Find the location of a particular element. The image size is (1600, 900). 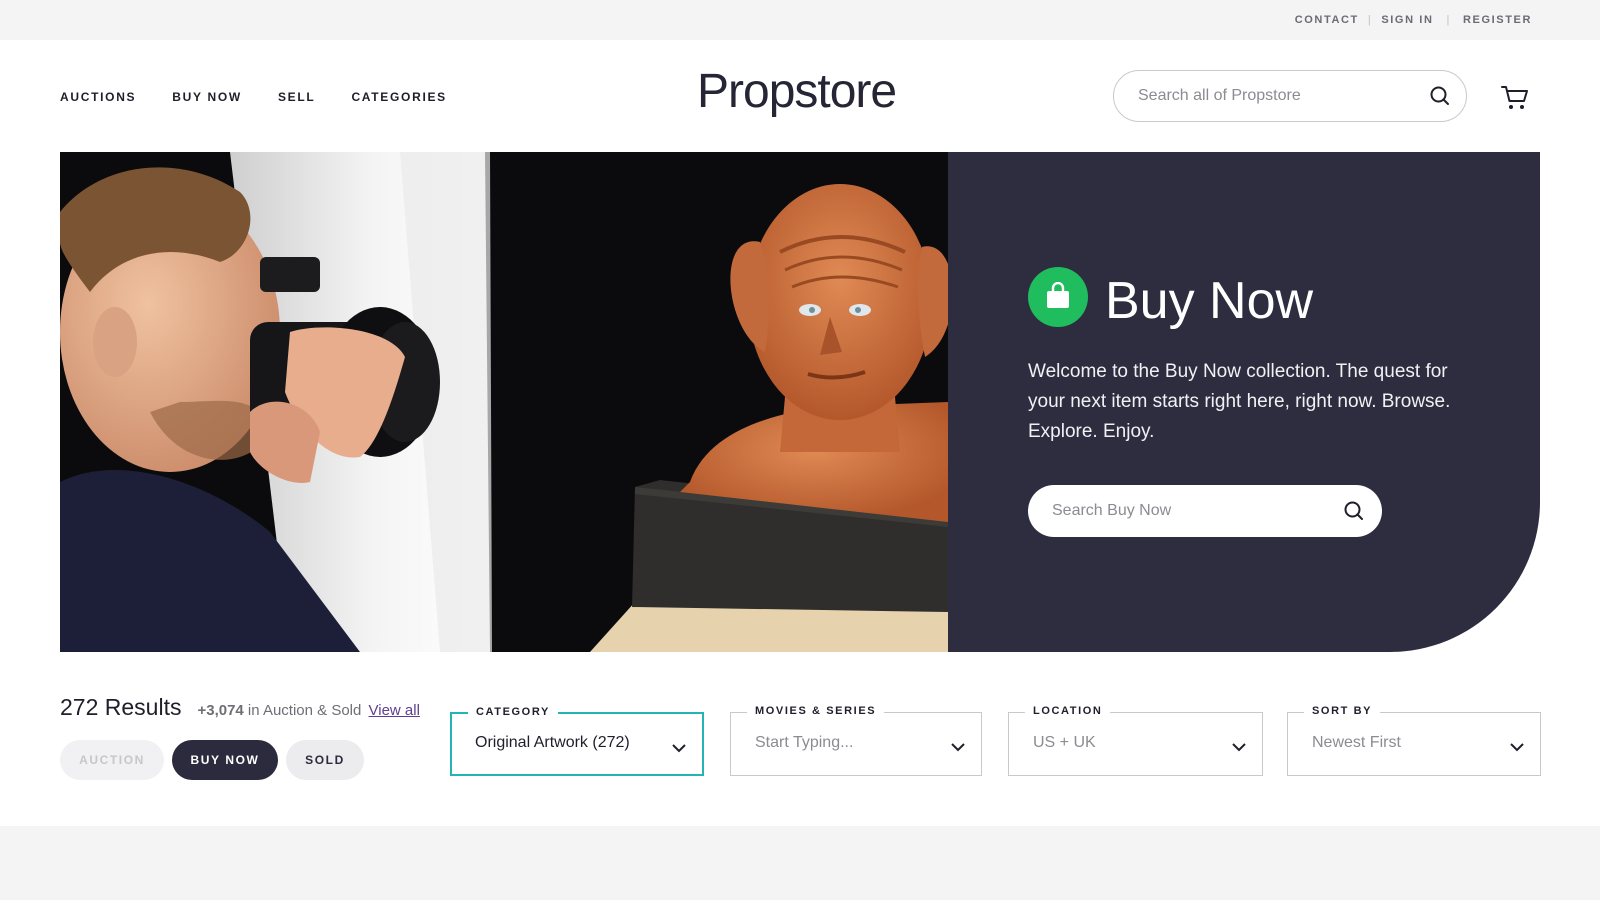

auction-pill: AUCTION is located at coordinates (112, 760).